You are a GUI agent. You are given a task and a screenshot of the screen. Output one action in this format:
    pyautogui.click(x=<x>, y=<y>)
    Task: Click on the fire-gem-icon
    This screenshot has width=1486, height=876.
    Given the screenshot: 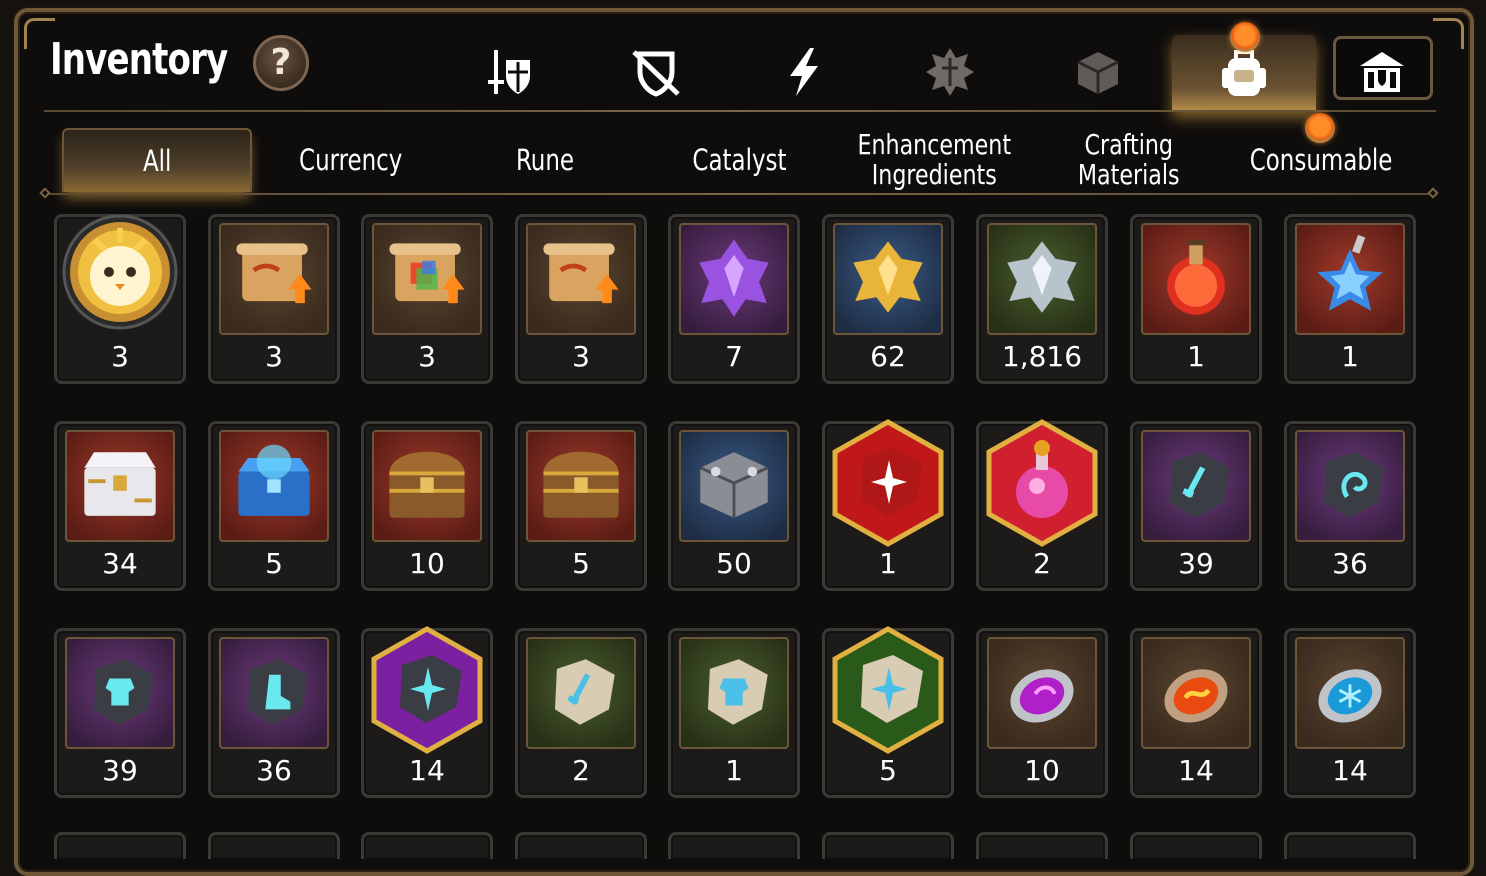 What is the action you would take?
    pyautogui.click(x=1196, y=693)
    